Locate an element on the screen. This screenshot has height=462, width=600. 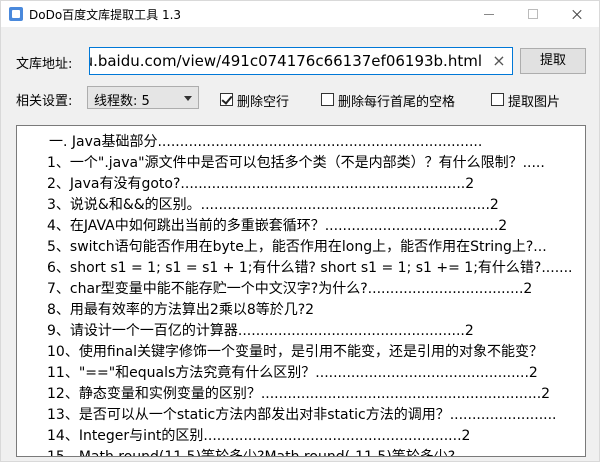
maximize-icon is located at coordinates (533, 14).